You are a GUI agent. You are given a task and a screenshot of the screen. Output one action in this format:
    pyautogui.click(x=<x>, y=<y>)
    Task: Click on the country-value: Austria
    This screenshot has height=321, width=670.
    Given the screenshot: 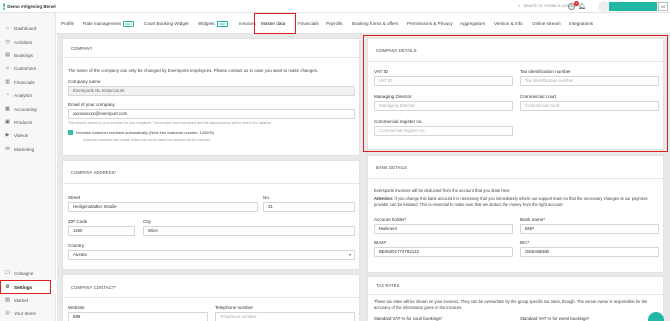 What is the action you would take?
    pyautogui.click(x=80, y=254)
    